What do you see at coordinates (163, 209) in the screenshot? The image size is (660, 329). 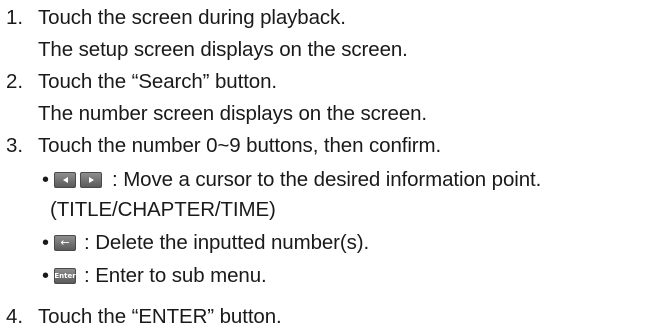 I see `bullet-1-continuation: (TITLE/CHAPTER/TIME)` at bounding box center [163, 209].